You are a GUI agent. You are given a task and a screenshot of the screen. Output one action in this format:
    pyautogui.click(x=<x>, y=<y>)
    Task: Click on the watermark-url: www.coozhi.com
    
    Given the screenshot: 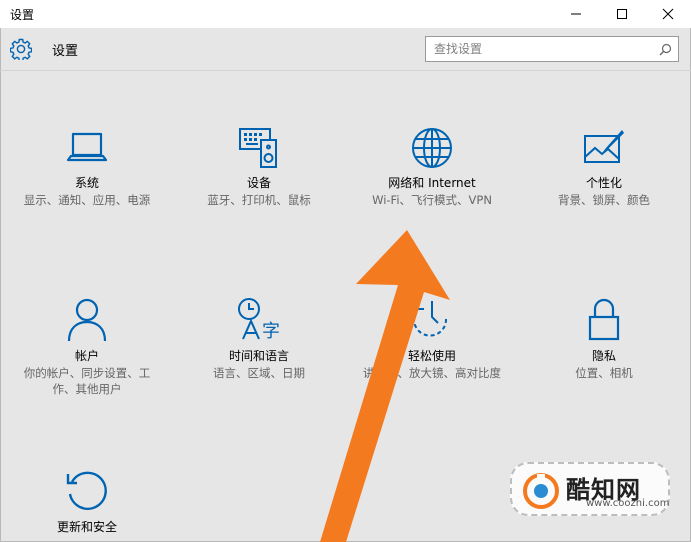 What is the action you would take?
    pyautogui.click(x=628, y=503)
    